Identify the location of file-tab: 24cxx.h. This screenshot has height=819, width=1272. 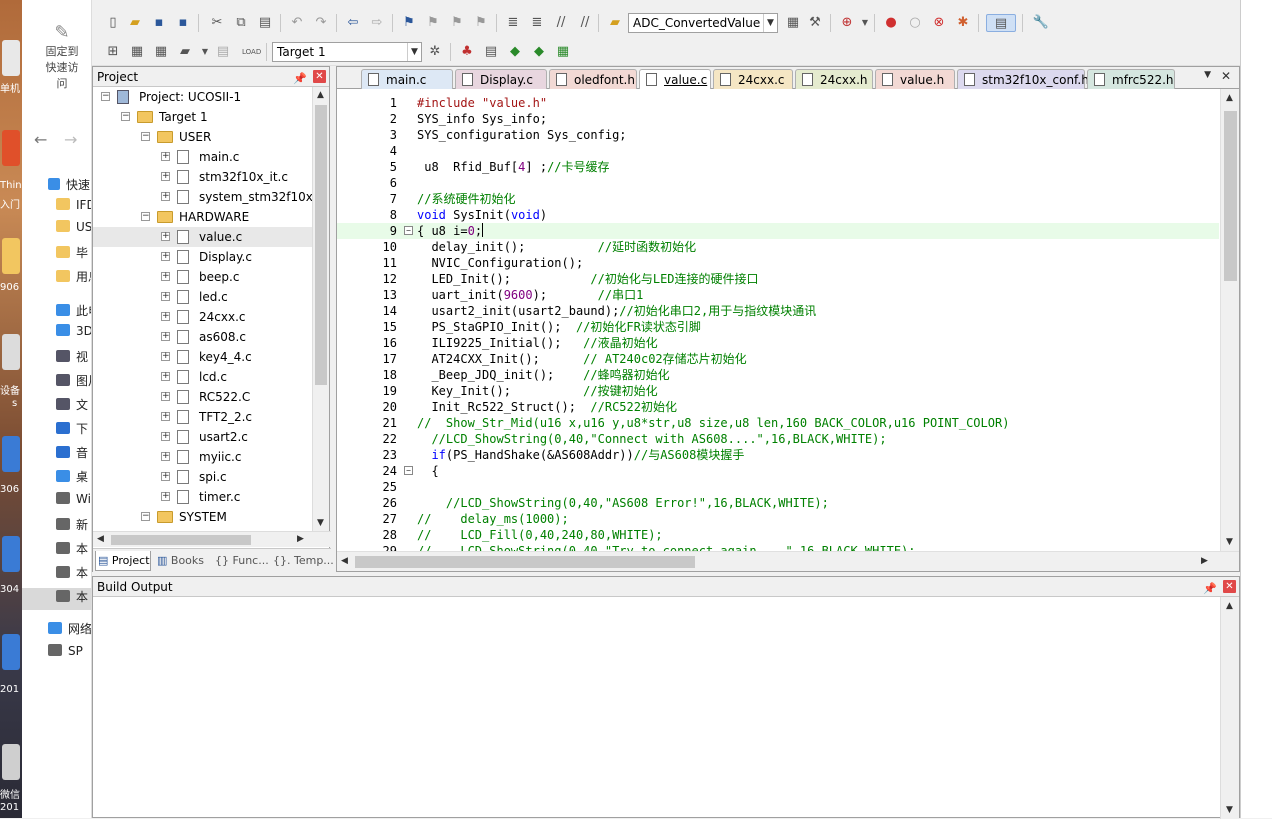
(834, 79).